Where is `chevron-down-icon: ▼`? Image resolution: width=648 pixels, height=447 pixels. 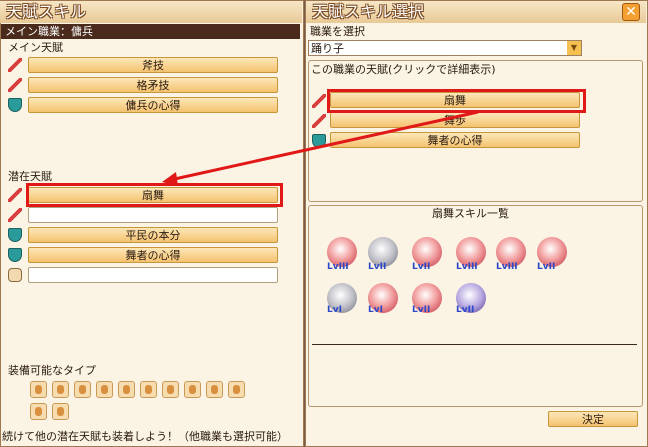 chevron-down-icon: ▼ is located at coordinates (574, 48).